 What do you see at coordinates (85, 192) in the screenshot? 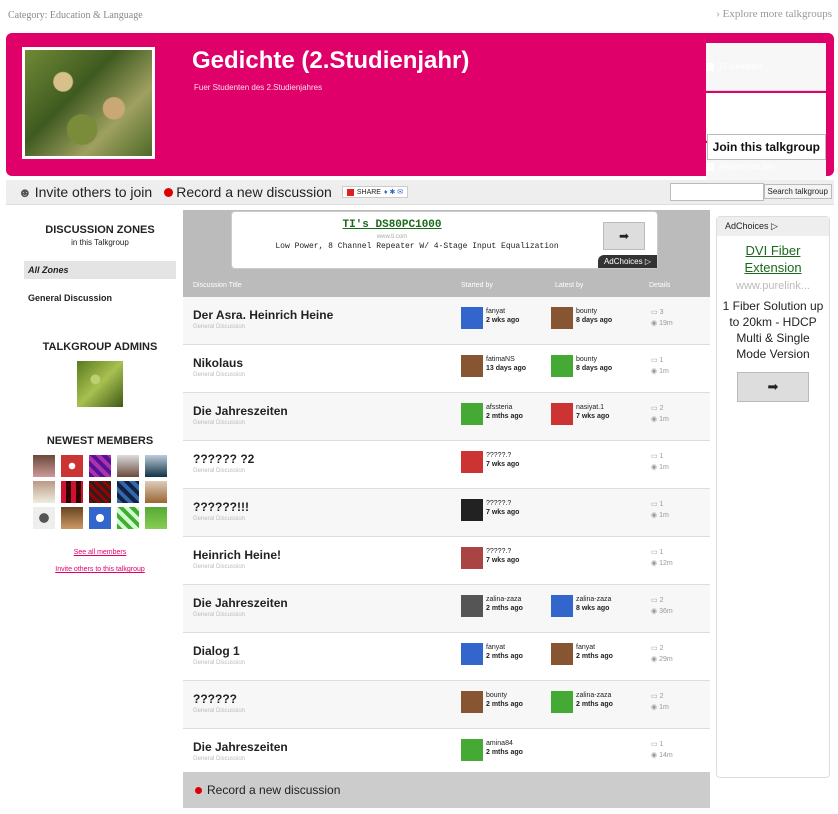
I see `invite-button: ☻ Invite others to join` at bounding box center [85, 192].